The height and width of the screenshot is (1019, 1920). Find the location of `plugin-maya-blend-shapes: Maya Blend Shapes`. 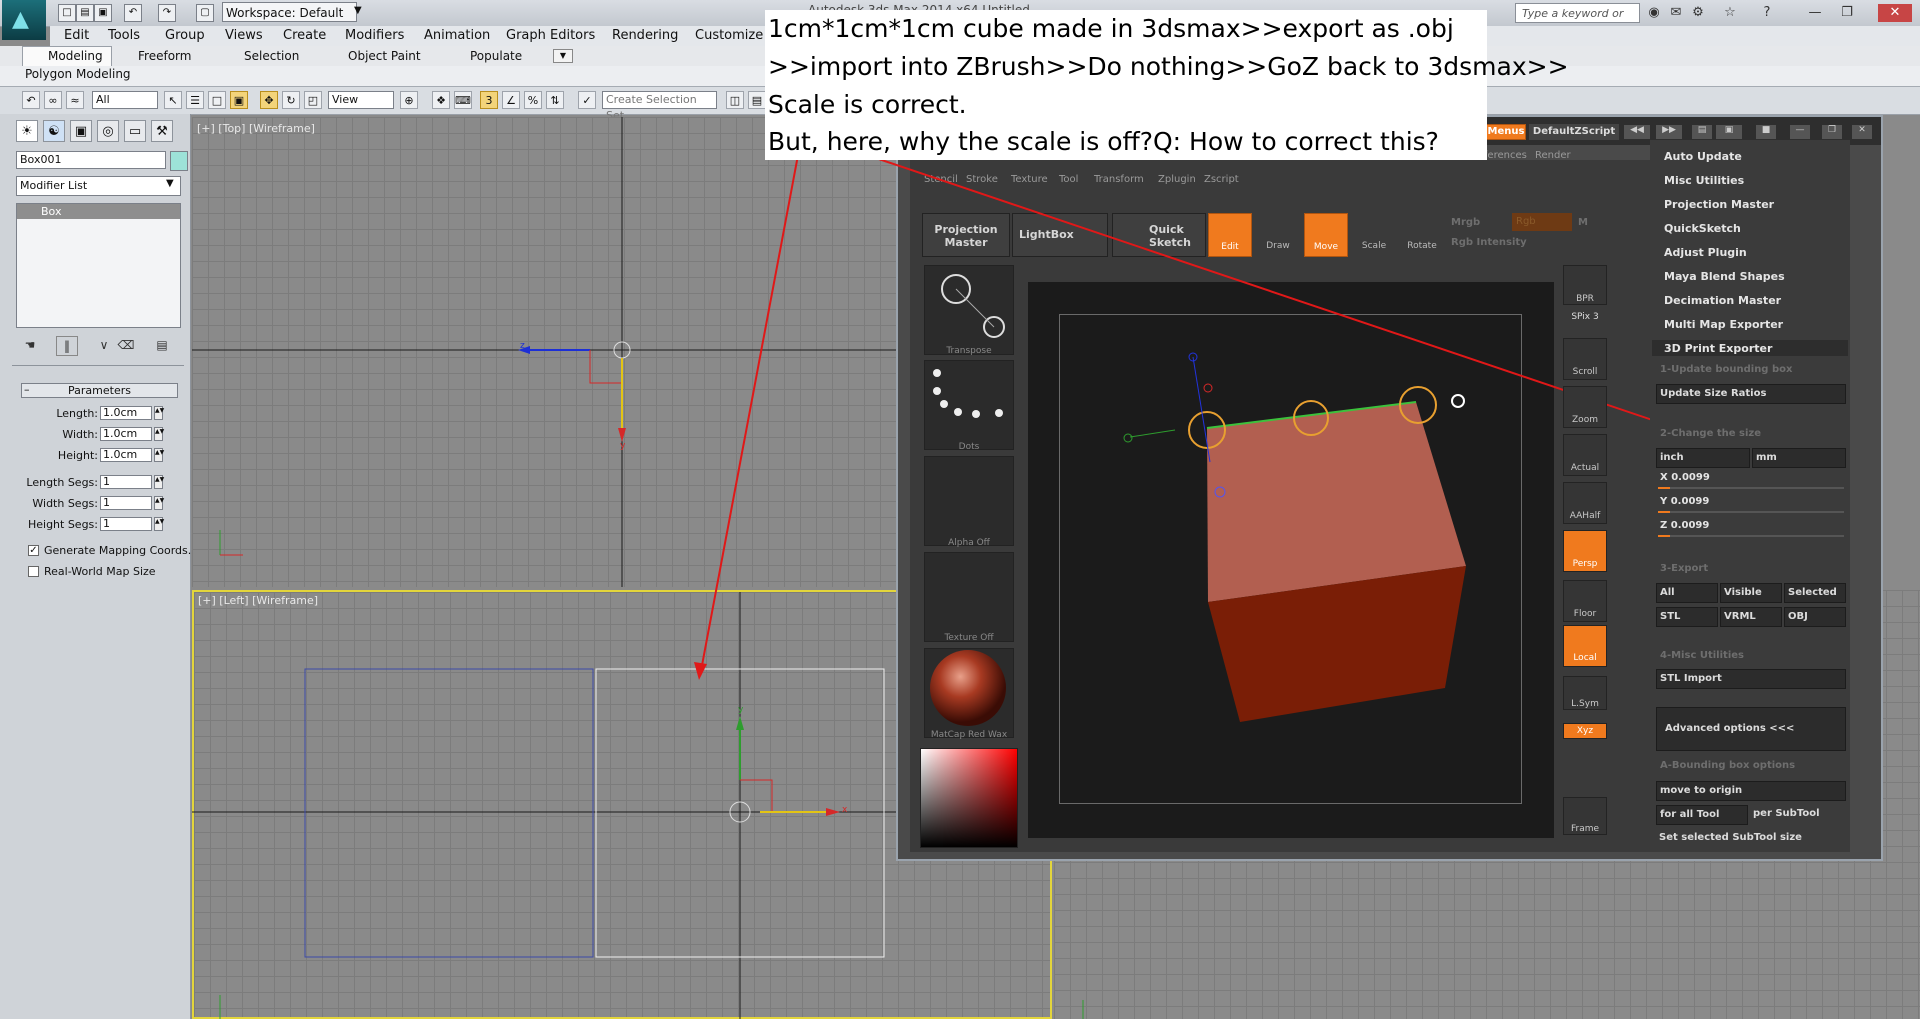

plugin-maya-blend-shapes: Maya Blend Shapes is located at coordinates (1724, 276).